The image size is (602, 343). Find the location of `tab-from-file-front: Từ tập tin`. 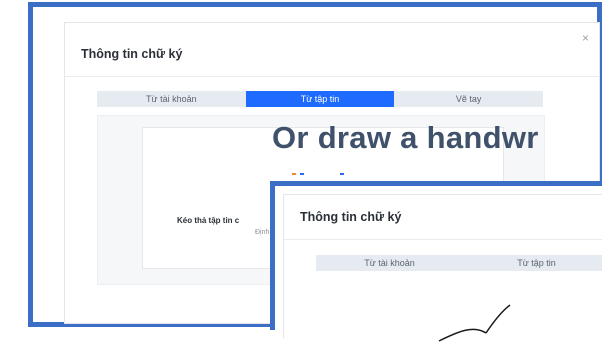

tab-from-file-front: Từ tập tin is located at coordinates (532, 263).